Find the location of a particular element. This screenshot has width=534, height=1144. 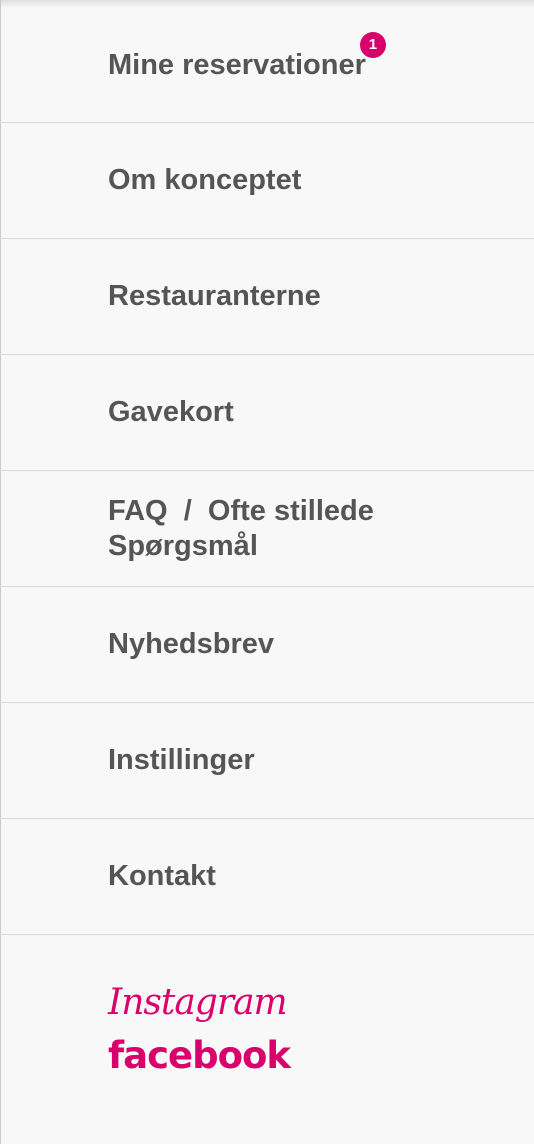

menu-item-faq: FAQ / Ofte stillede Spørgsmål is located at coordinates (267, 529).